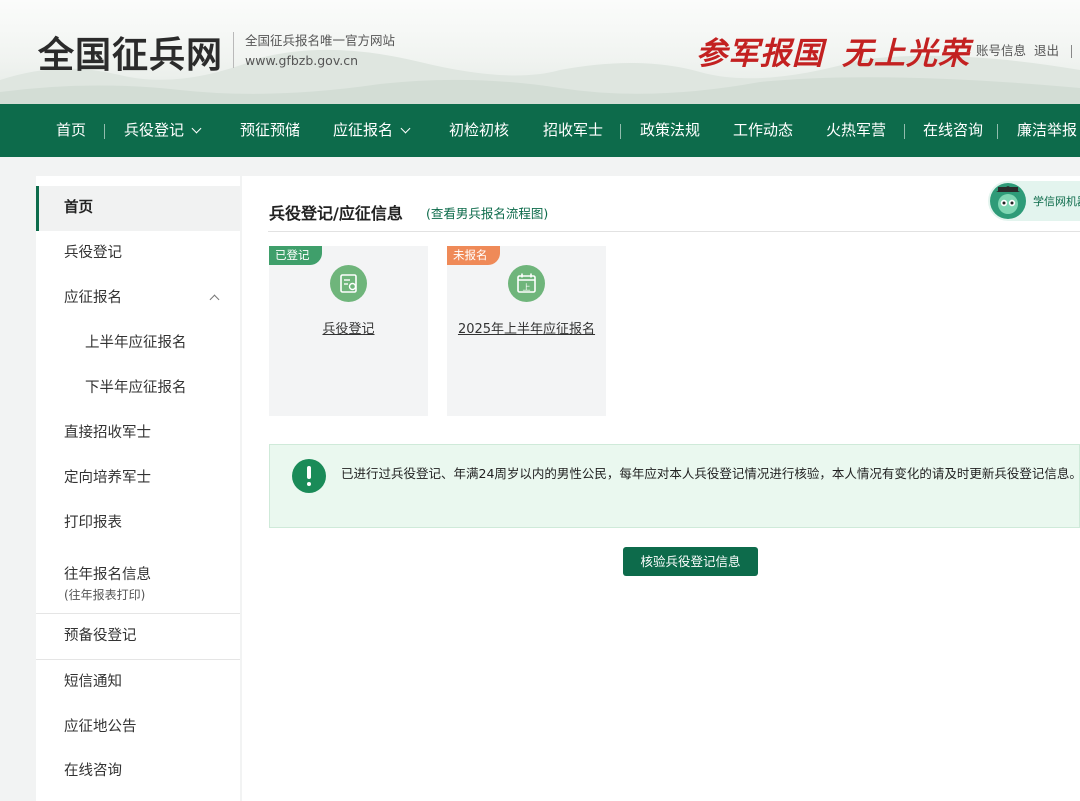 This screenshot has width=1080, height=801. What do you see at coordinates (363, 130) in the screenshot?
I see `nav-enlistment-application-label: 应征报名` at bounding box center [363, 130].